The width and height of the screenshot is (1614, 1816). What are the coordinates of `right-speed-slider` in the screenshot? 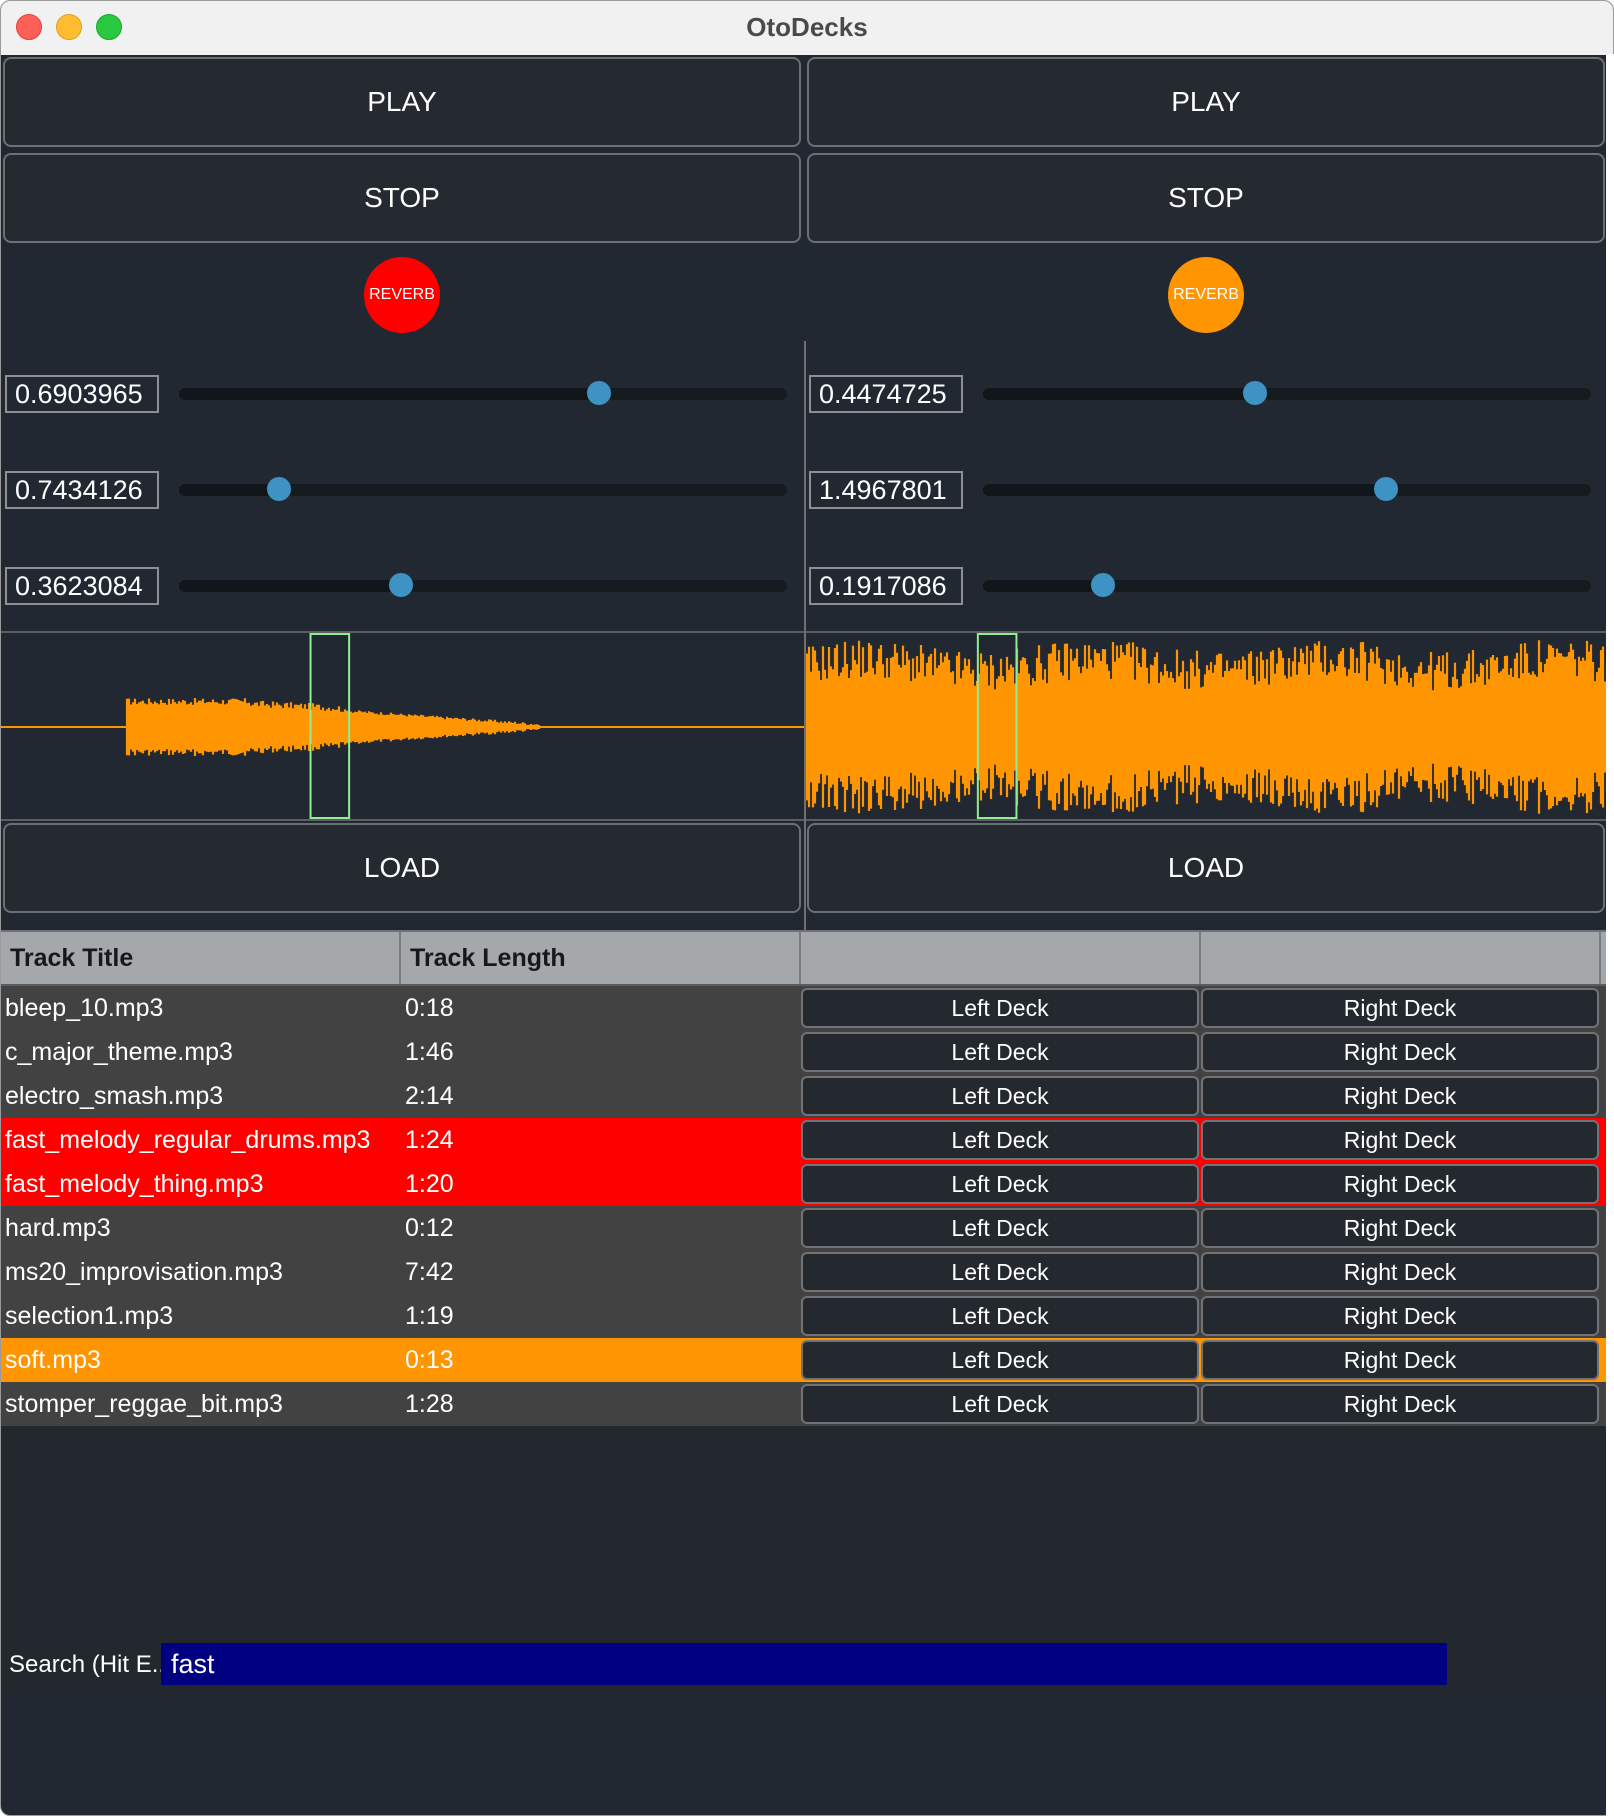 It's located at (1287, 489).